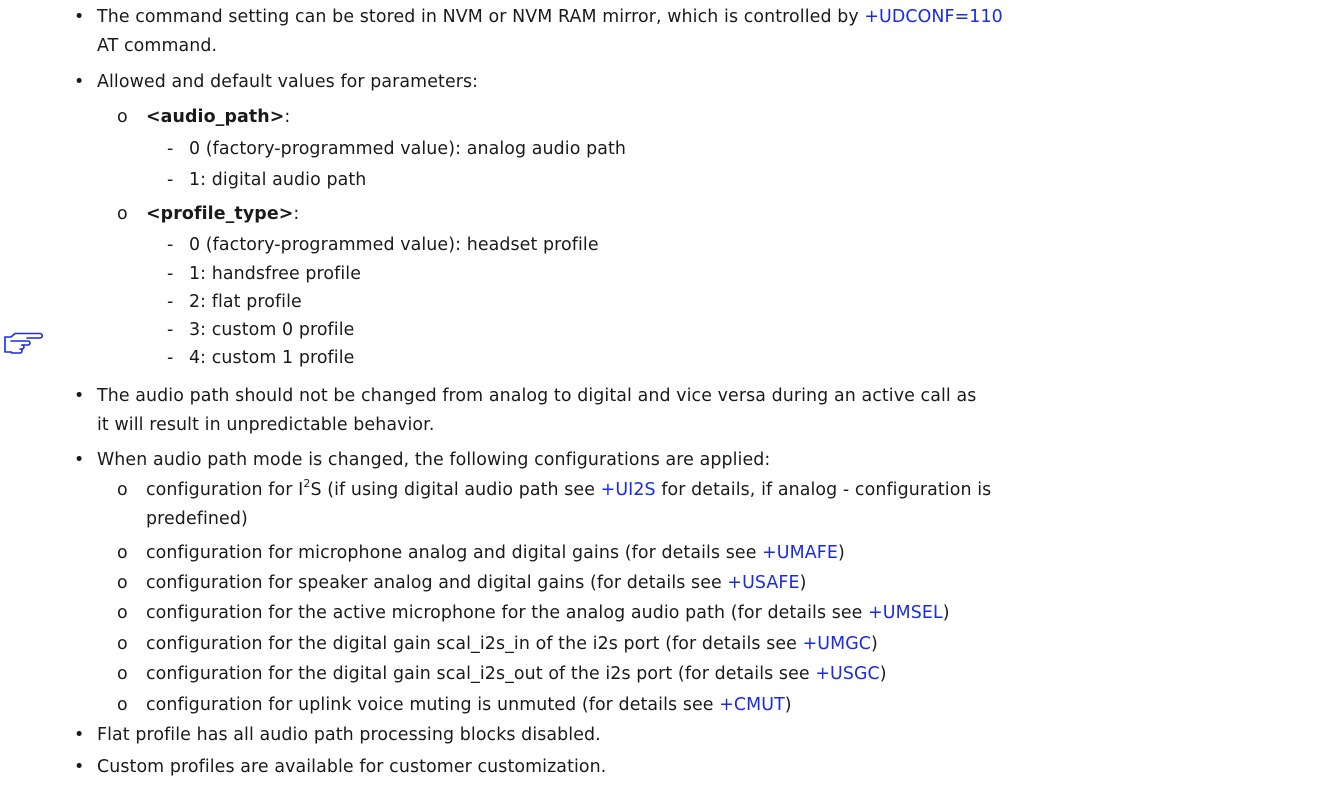 The image size is (1317, 805). What do you see at coordinates (272, 330) in the screenshot?
I see `profile-type-value: 3: custom 0 profile` at bounding box center [272, 330].